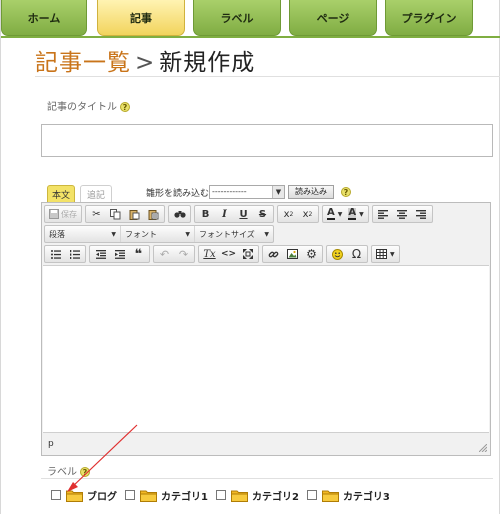 The width and height of the screenshot is (500, 514). What do you see at coordinates (228, 254) in the screenshot?
I see `source-button: <>` at bounding box center [228, 254].